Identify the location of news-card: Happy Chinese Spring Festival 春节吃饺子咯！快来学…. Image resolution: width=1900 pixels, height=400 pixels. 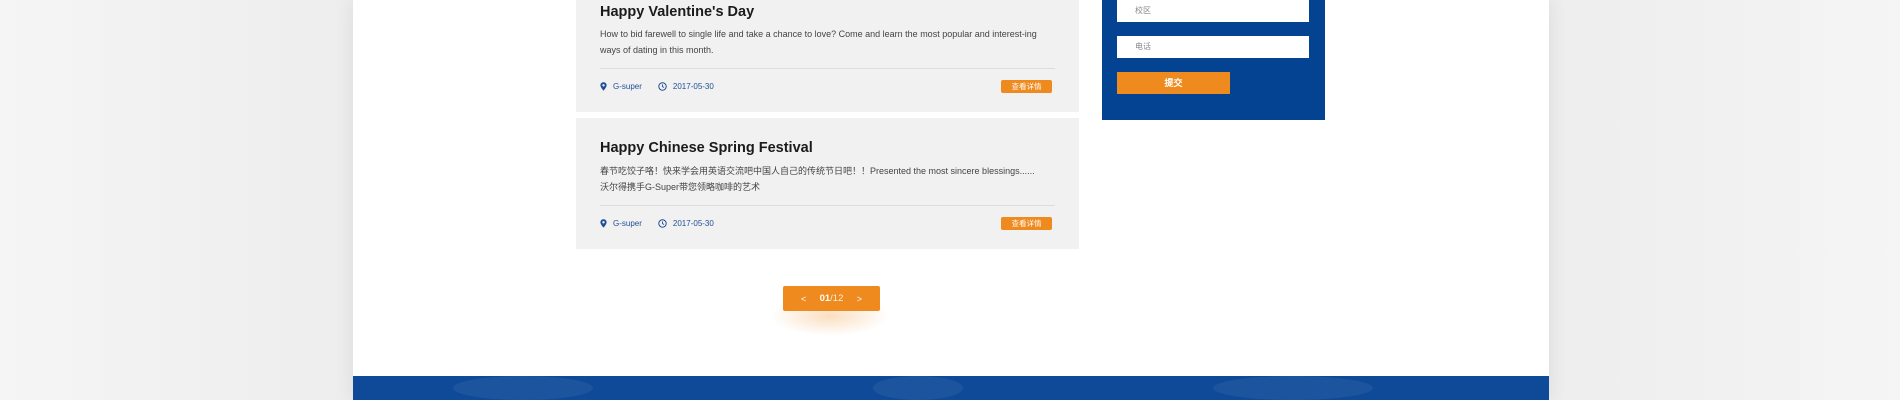
(827, 183).